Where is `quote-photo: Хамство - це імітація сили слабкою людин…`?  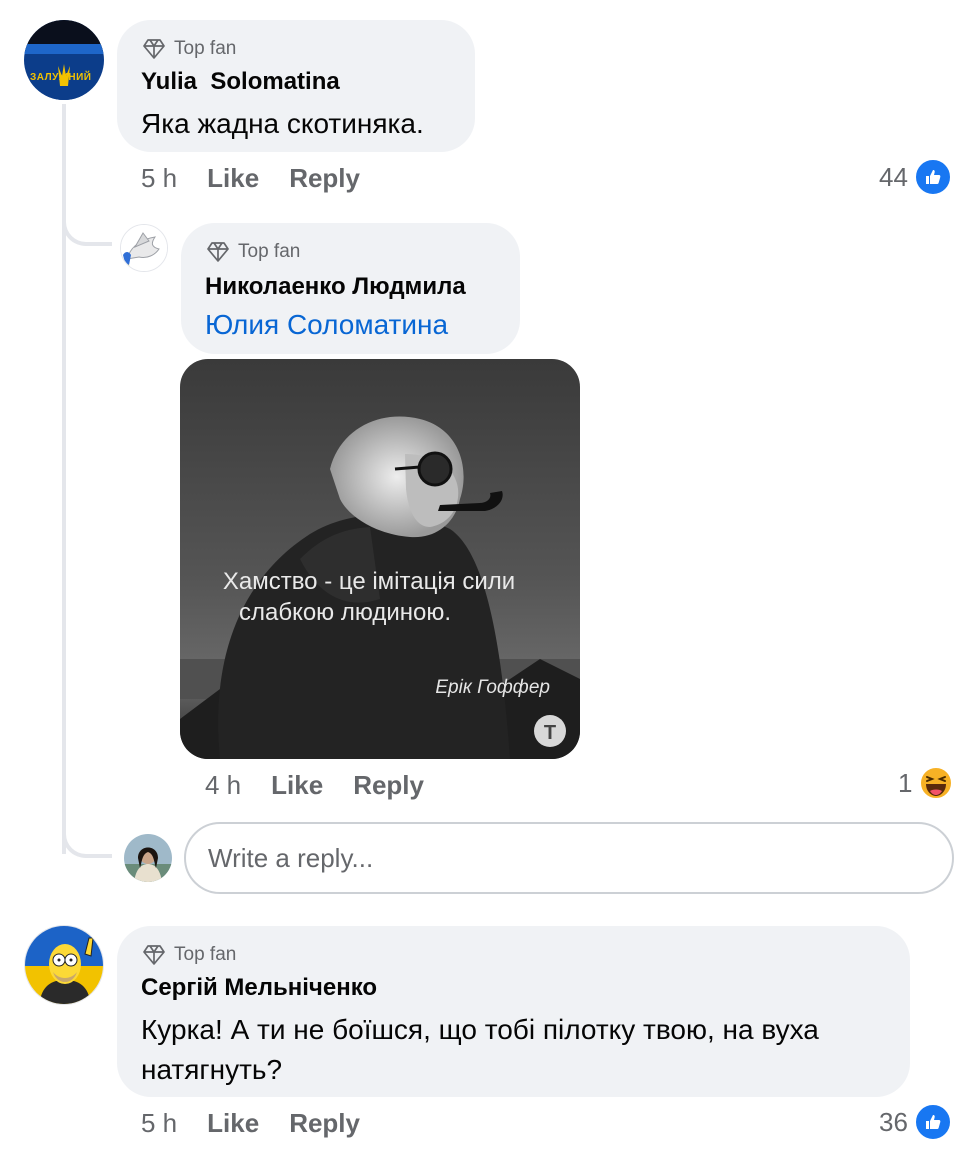 quote-photo: Хамство - це імітація сили слабкою людин… is located at coordinates (380, 559).